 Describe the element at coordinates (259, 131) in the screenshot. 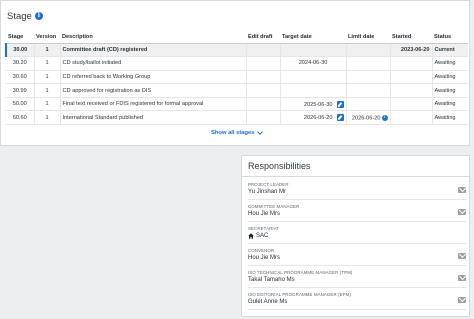

I see `chevron-down-icon` at that location.